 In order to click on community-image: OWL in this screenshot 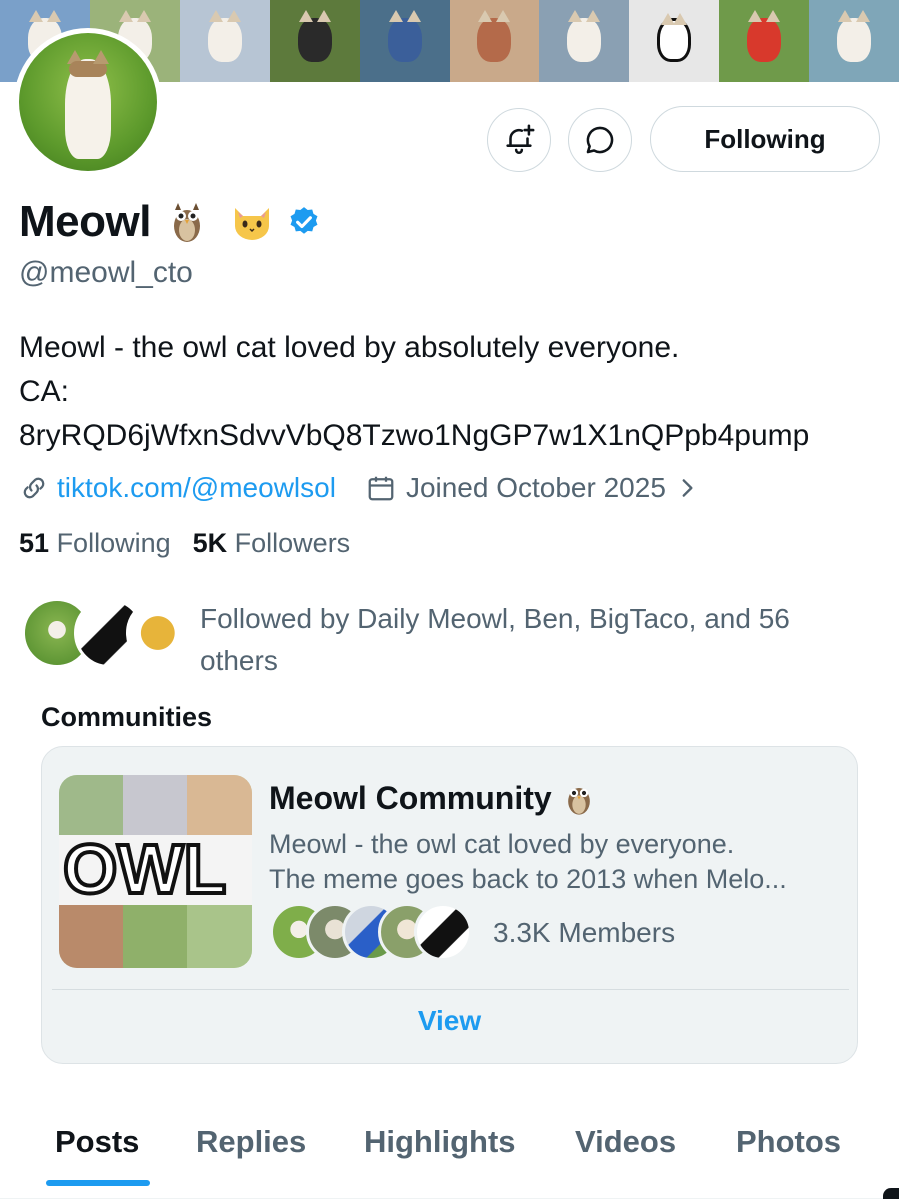, I will do `click(155, 871)`.